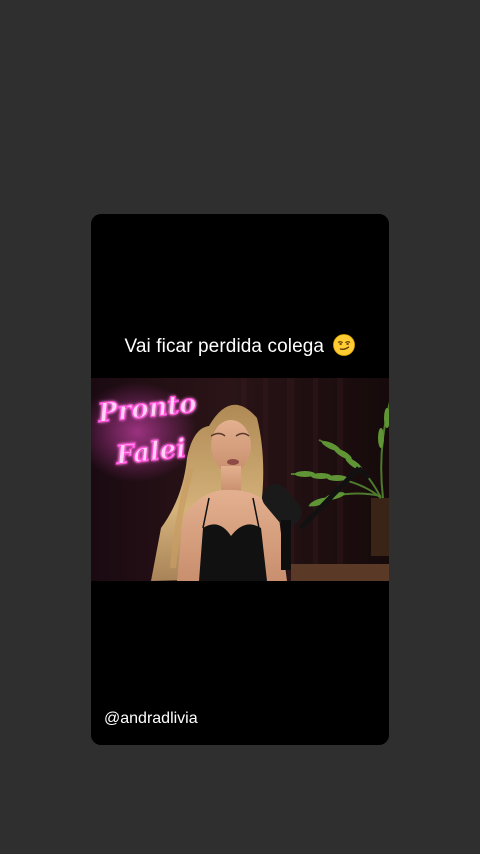  Describe the element at coordinates (344, 345) in the screenshot. I see `smirking-face-icon` at that location.